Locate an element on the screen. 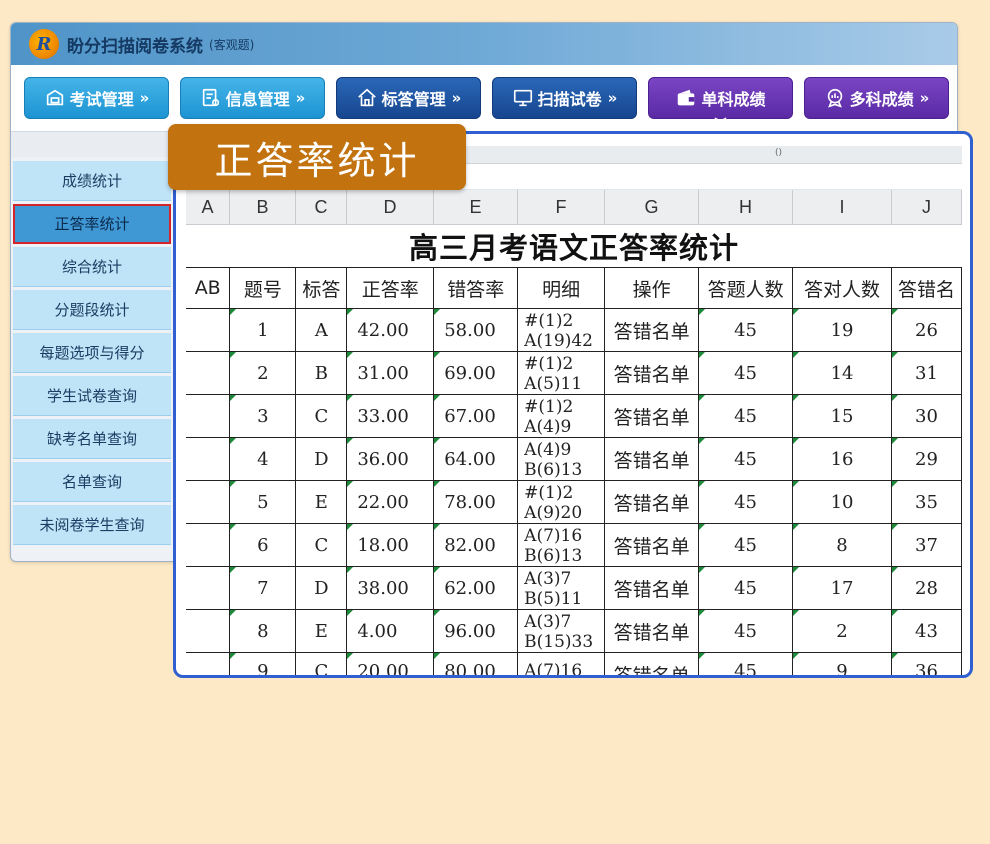 Image resolution: width=990 pixels, height=844 pixels. nav-info-management-button: 信息管理 » is located at coordinates (252, 98).